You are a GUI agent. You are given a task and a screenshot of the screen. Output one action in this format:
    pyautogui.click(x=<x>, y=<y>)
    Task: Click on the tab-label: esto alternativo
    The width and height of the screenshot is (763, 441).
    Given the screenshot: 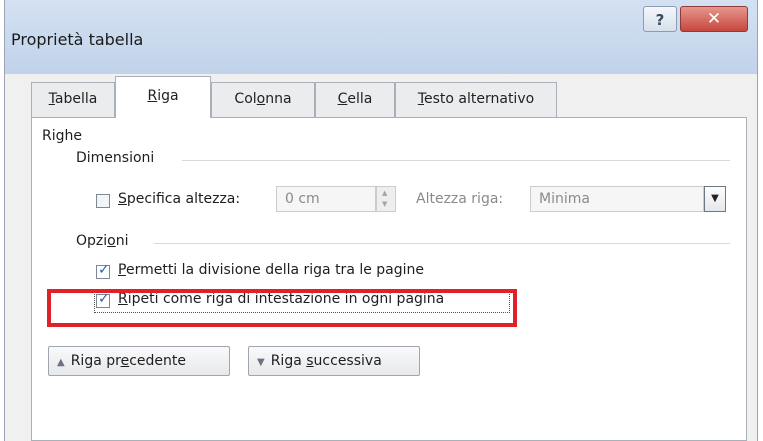 What is the action you would take?
    pyautogui.click(x=479, y=99)
    